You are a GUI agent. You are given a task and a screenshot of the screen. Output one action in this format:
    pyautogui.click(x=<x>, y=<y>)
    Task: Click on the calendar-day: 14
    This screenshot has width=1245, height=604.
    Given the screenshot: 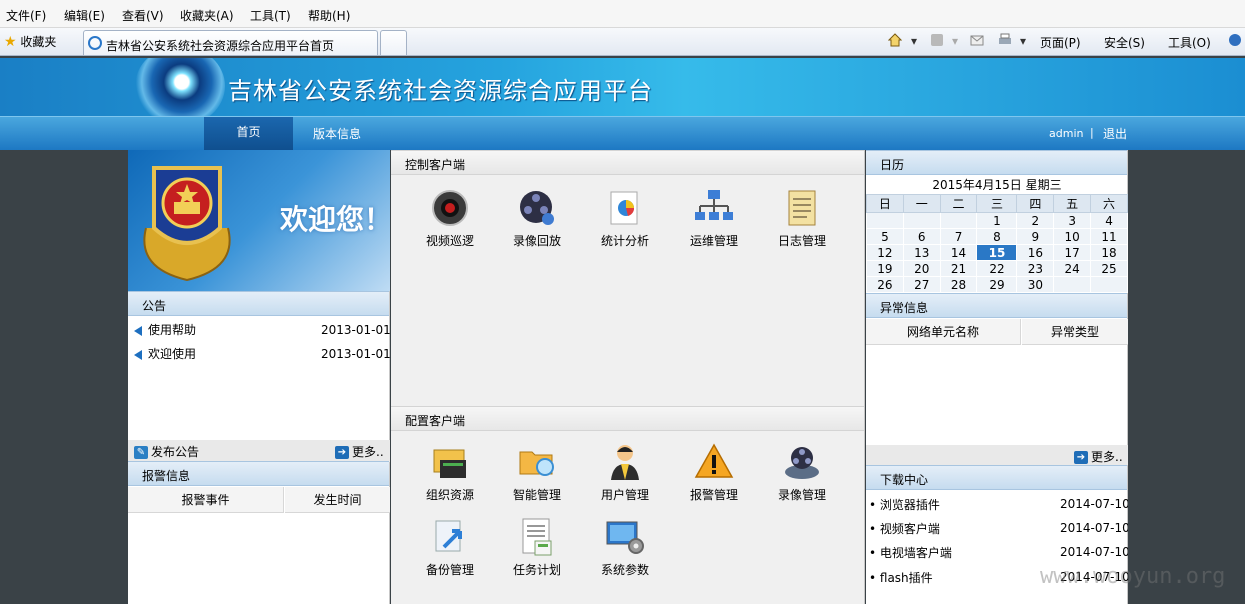 What is the action you would take?
    pyautogui.click(x=958, y=252)
    